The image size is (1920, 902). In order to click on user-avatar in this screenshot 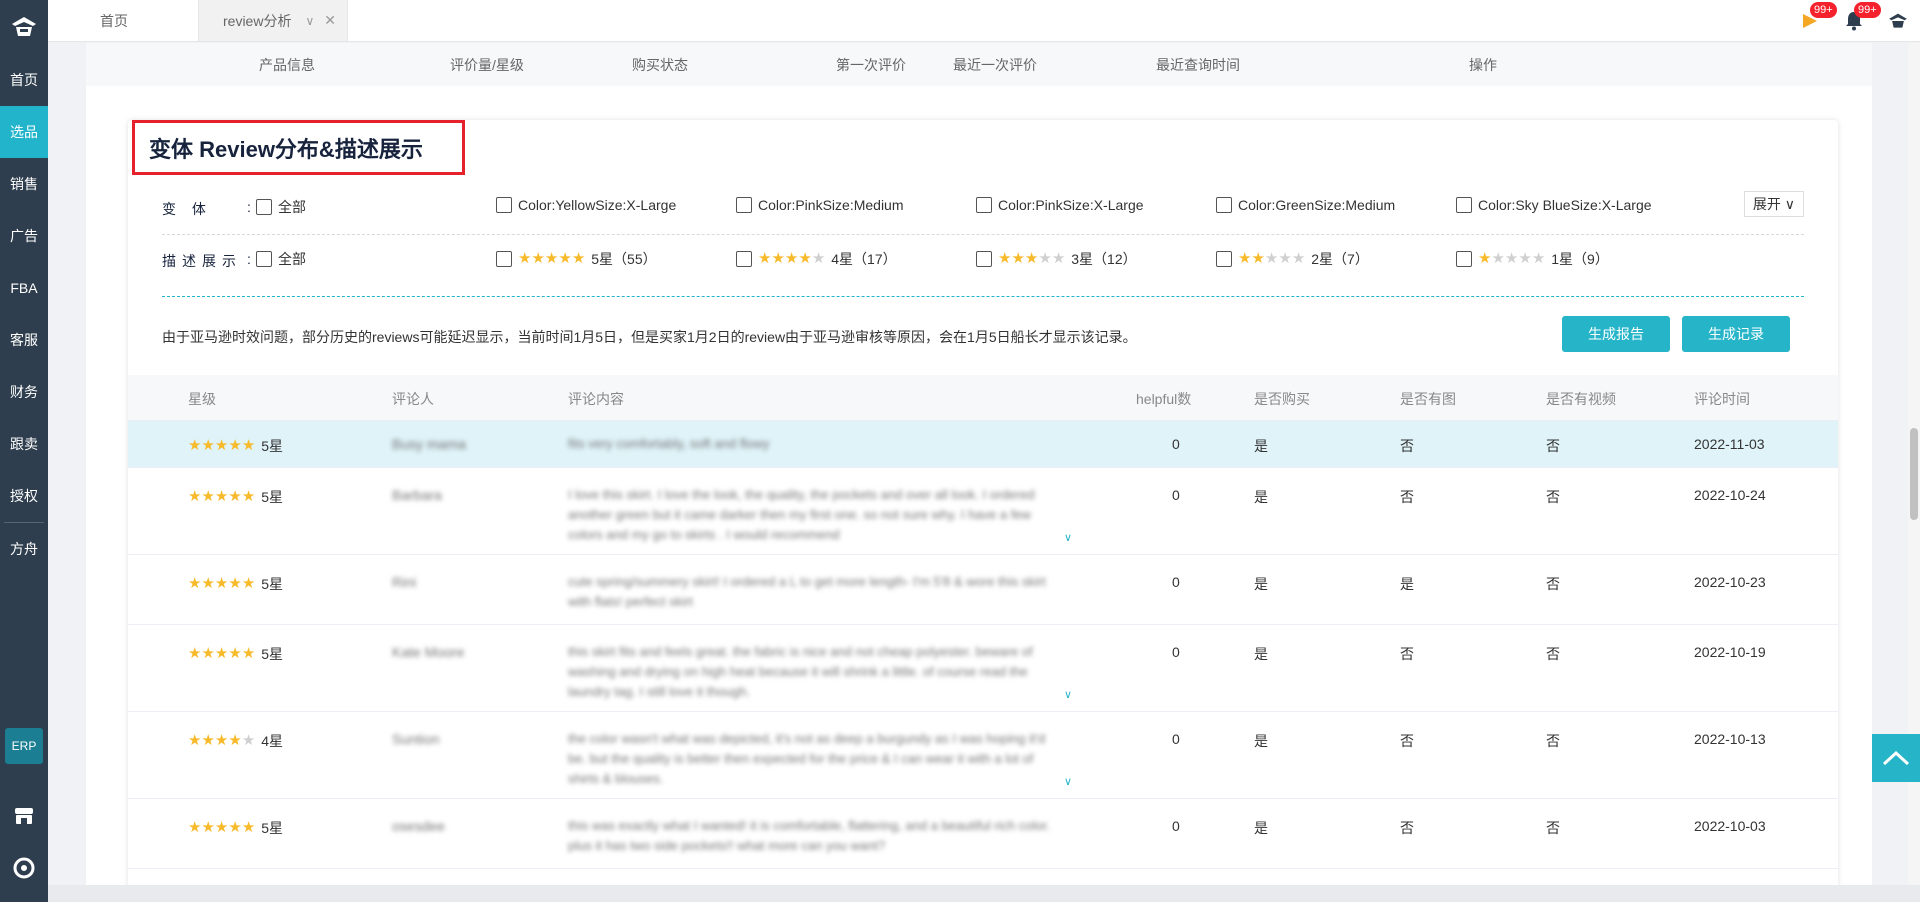, I will do `click(1898, 21)`.